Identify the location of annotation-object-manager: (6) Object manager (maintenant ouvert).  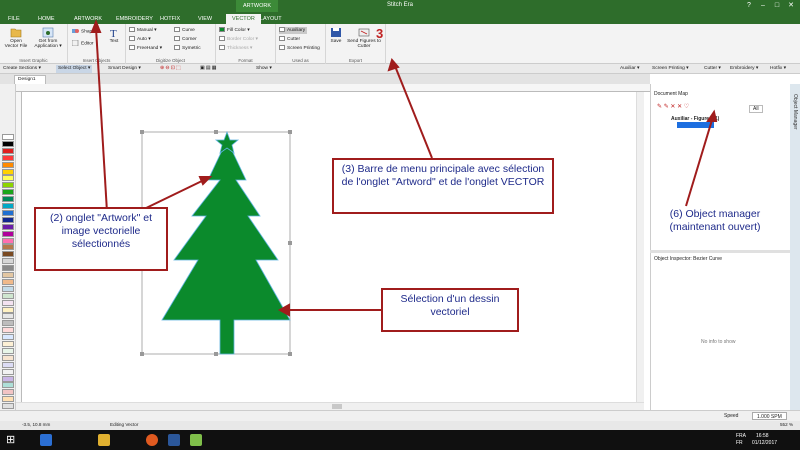
(715, 220).